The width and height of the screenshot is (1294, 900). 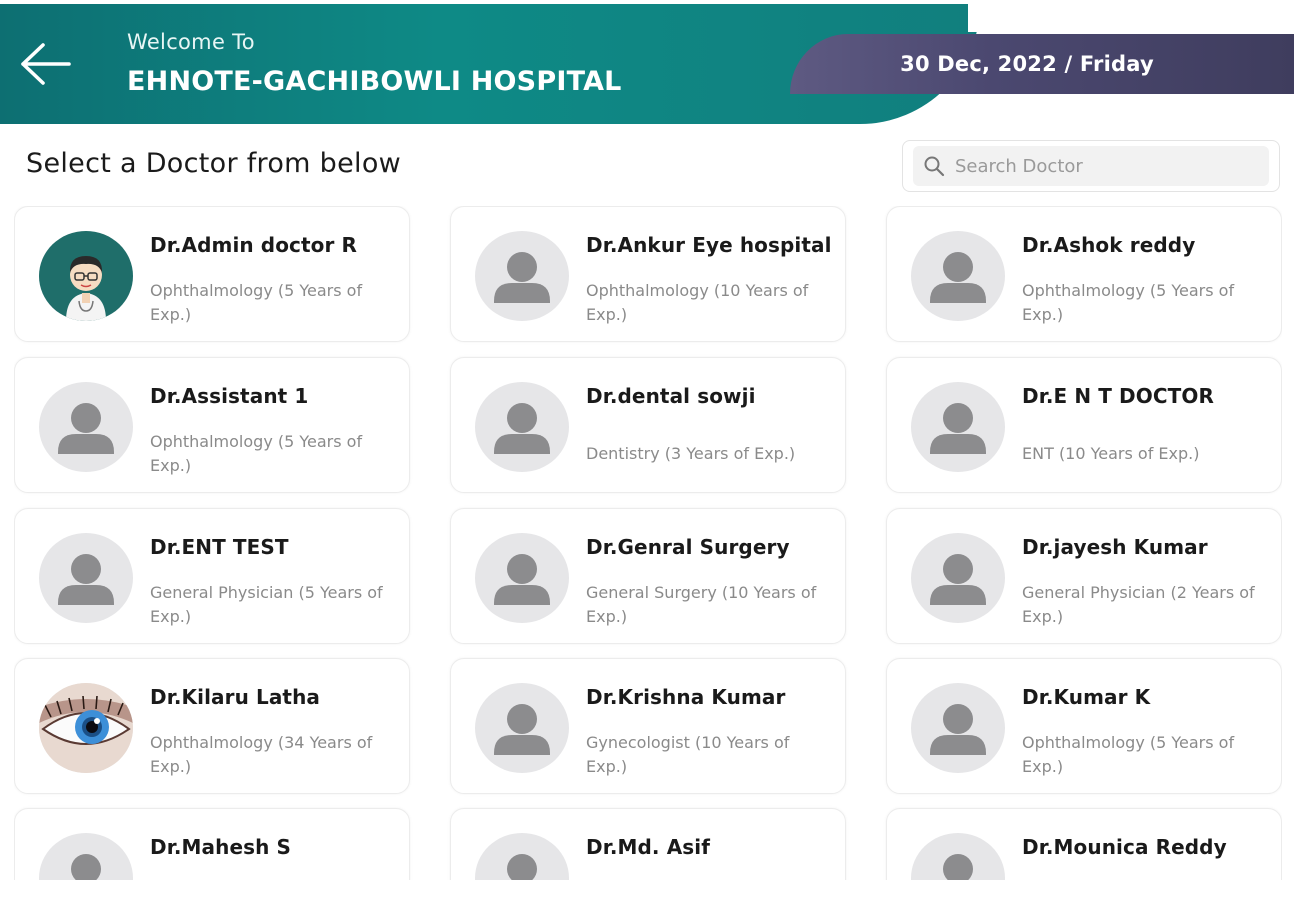 What do you see at coordinates (688, 754) in the screenshot?
I see `doctor-specialty: Gynecologist (10 Years of Exp.)` at bounding box center [688, 754].